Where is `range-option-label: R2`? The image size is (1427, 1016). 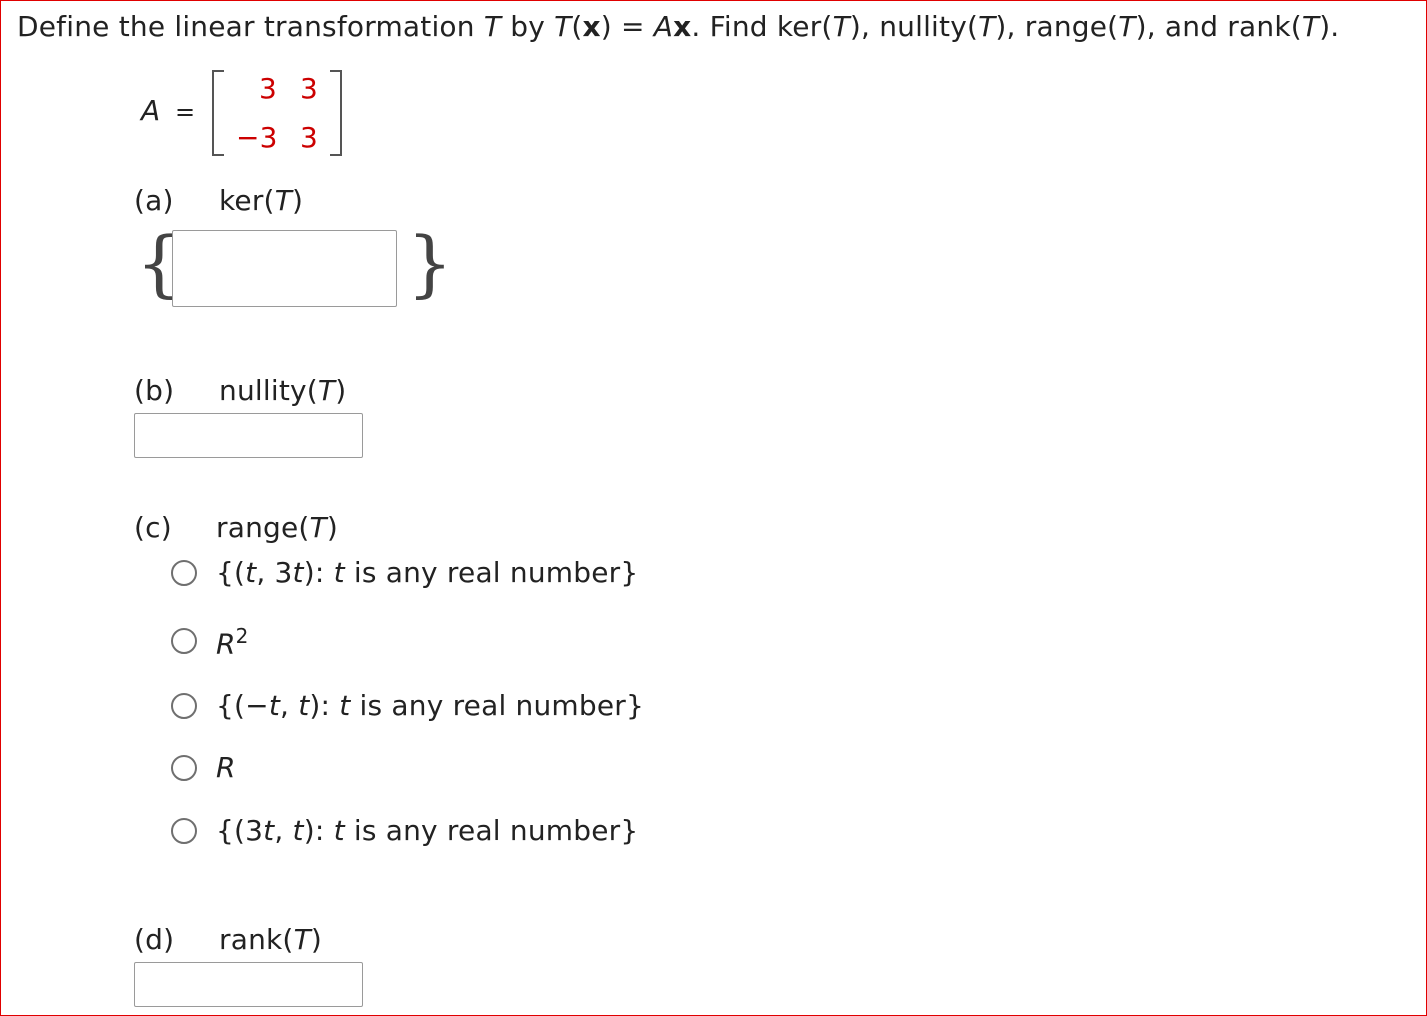 range-option-label: R2 is located at coordinates (232, 642).